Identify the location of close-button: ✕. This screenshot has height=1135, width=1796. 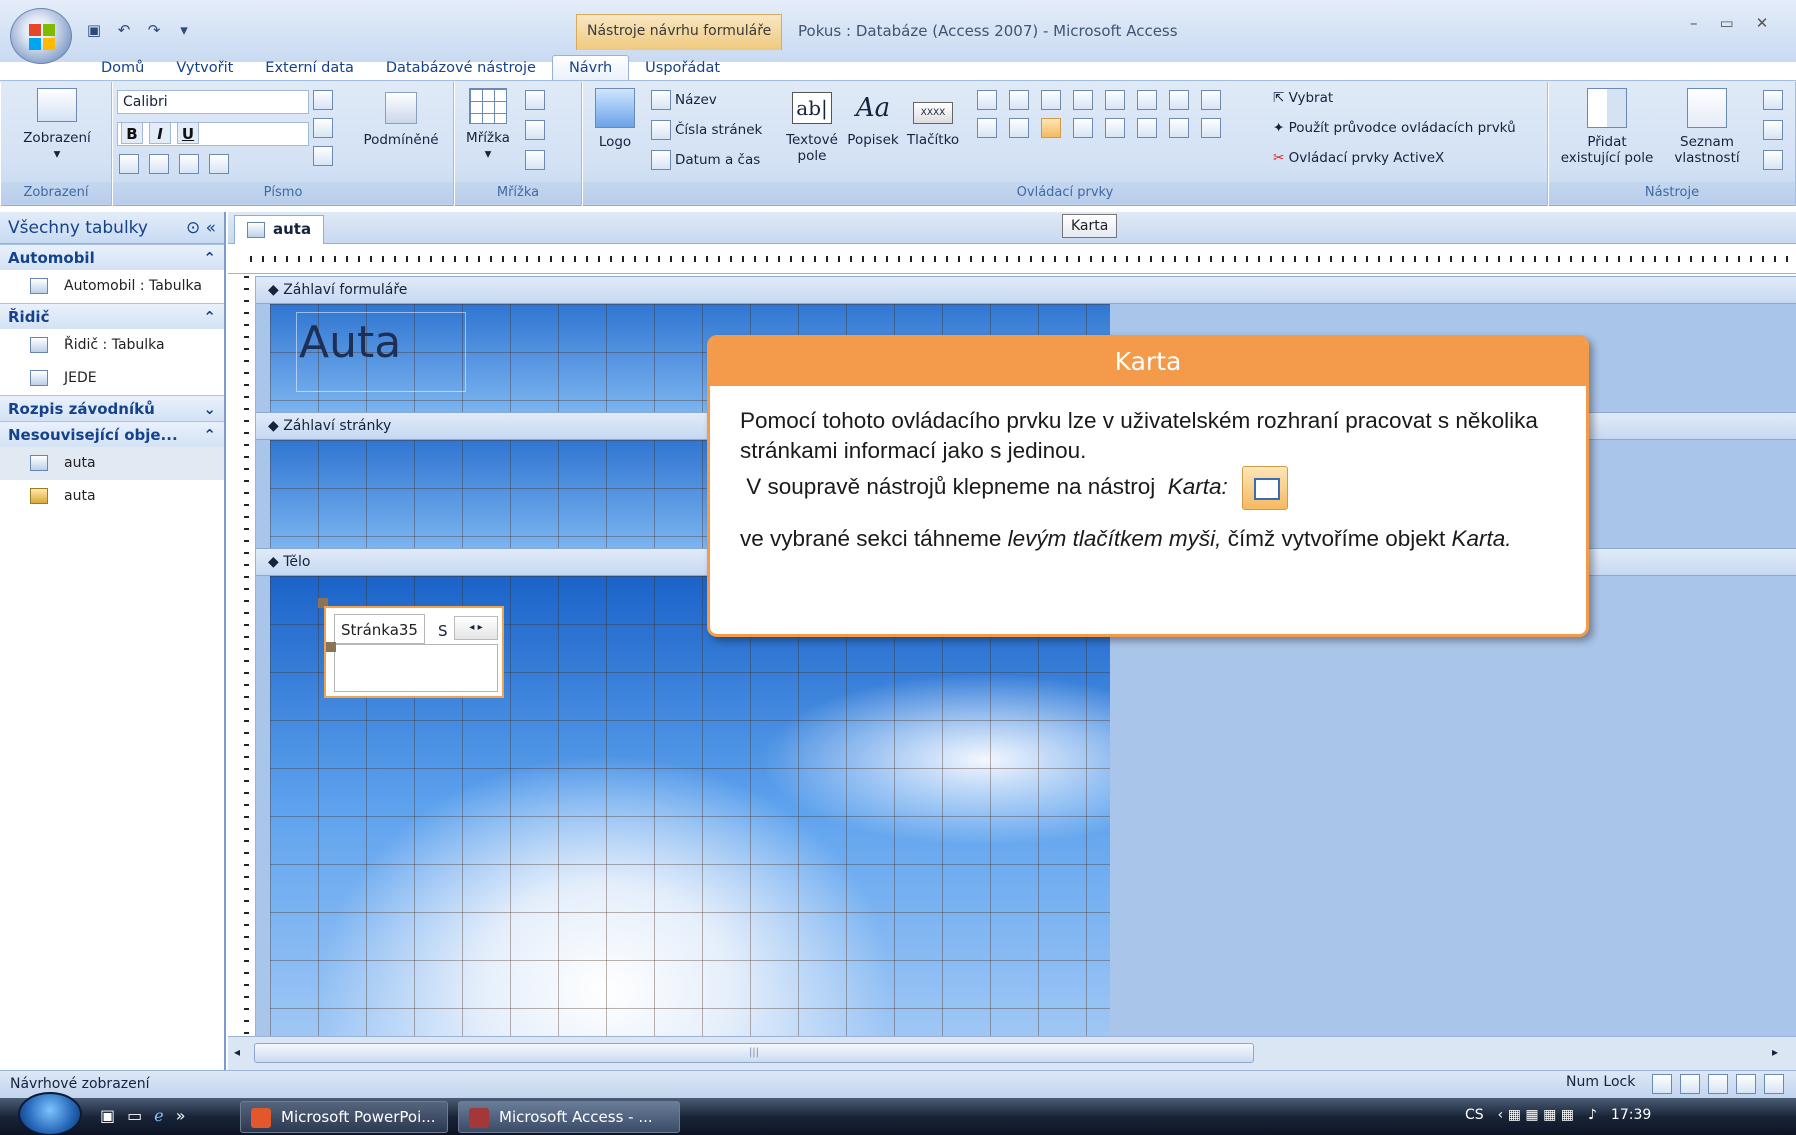
(1762, 23).